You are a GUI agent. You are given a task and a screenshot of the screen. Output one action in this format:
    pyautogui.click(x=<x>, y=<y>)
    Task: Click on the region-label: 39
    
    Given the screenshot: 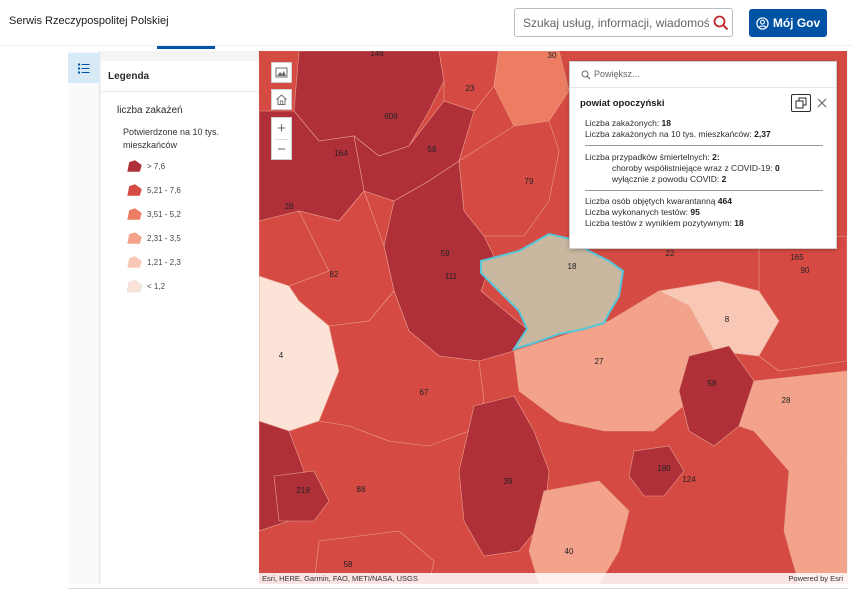 What is the action you would take?
    pyautogui.click(x=508, y=481)
    